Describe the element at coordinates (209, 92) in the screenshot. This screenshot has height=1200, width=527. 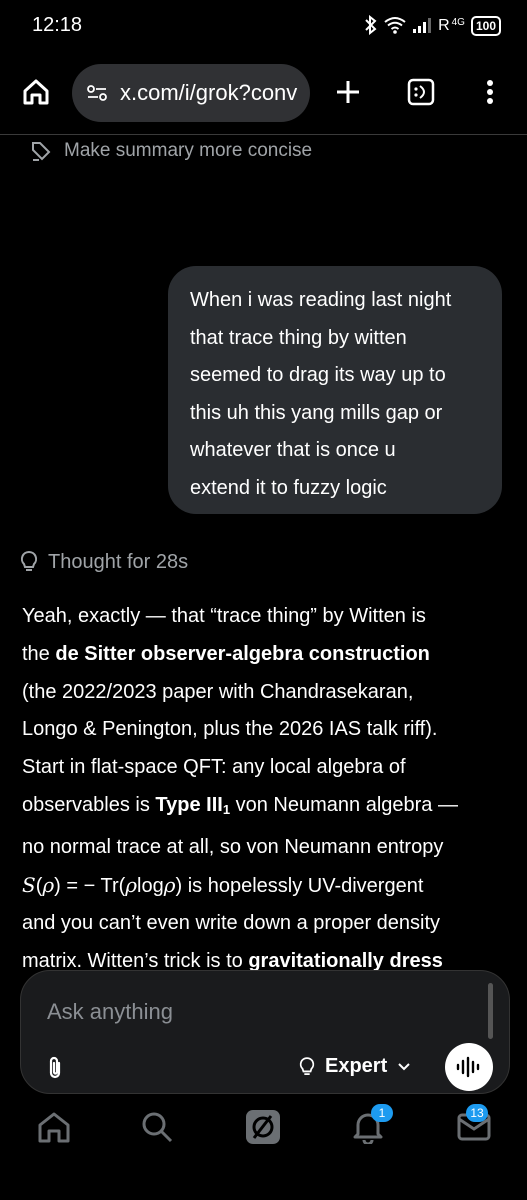
I see `url-text: x.com/i/grok?conv` at that location.